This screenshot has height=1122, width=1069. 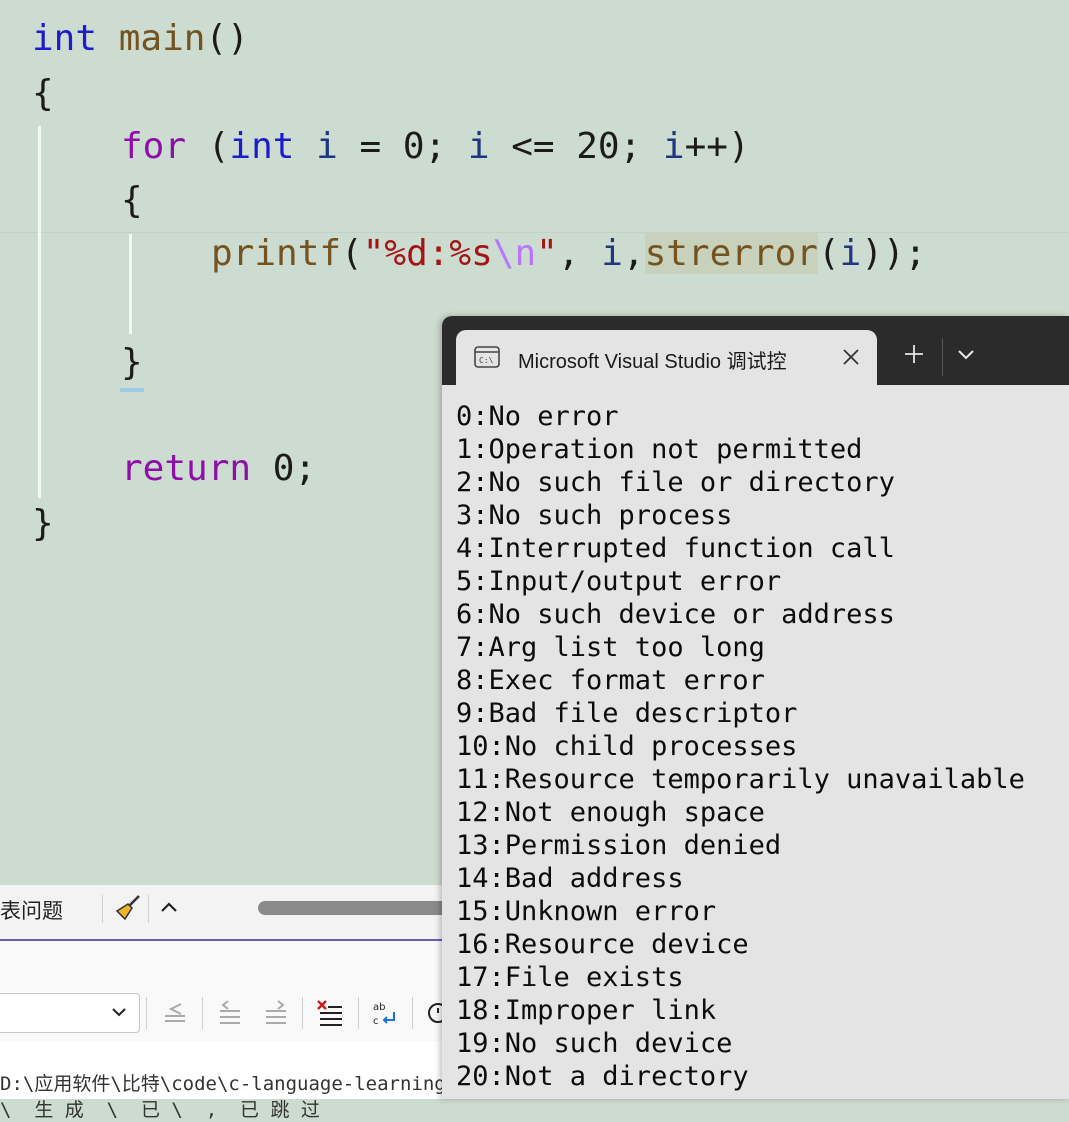 What do you see at coordinates (43, 93) in the screenshot?
I see `code-line-2: {` at bounding box center [43, 93].